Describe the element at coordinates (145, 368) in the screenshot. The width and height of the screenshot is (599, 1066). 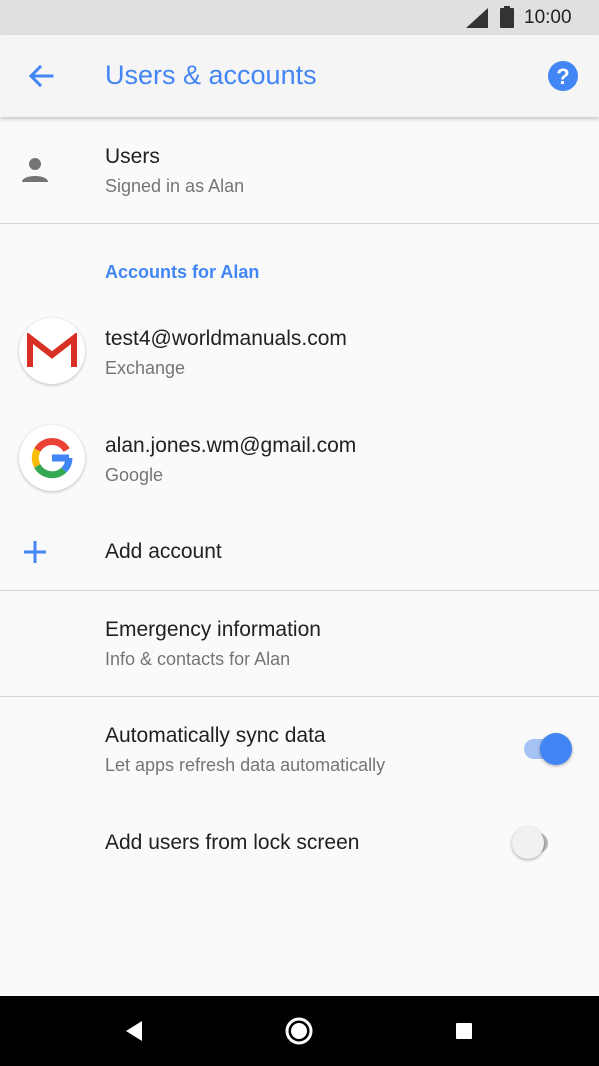
I see `account-type: Exchange` at that location.